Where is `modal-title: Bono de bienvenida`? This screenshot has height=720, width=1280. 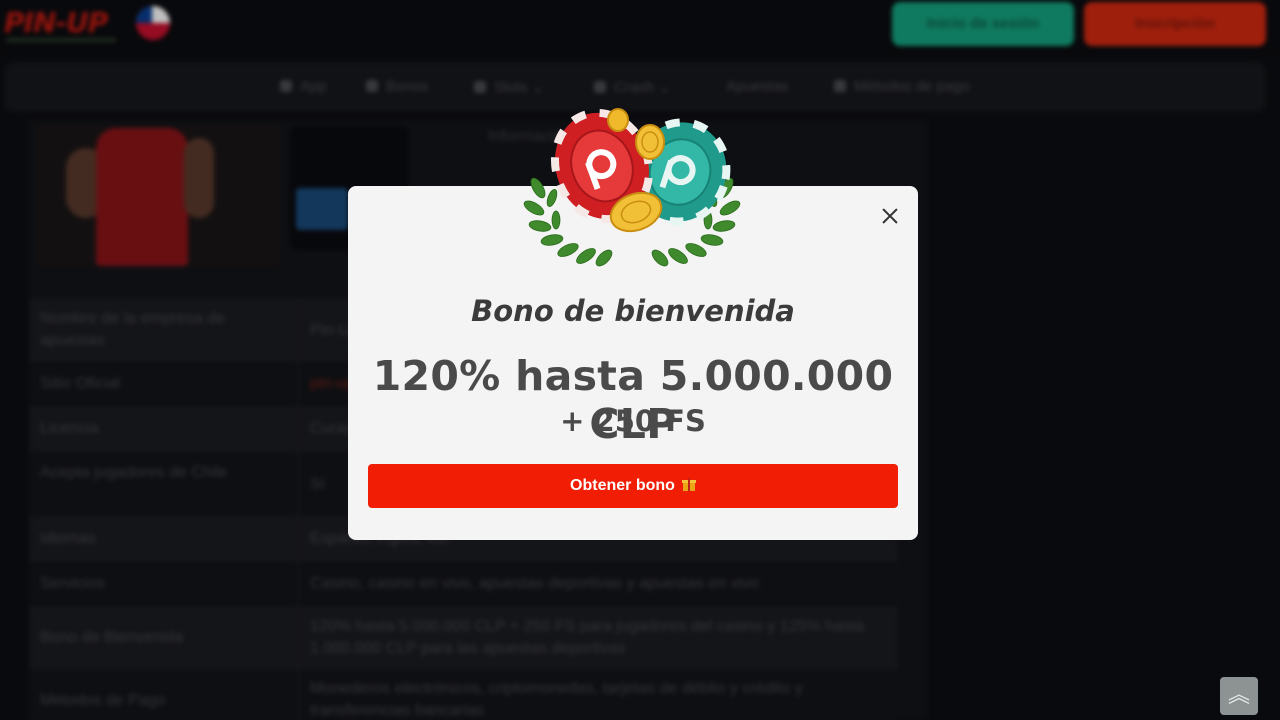
modal-title: Bono de bienvenida is located at coordinates (633, 311).